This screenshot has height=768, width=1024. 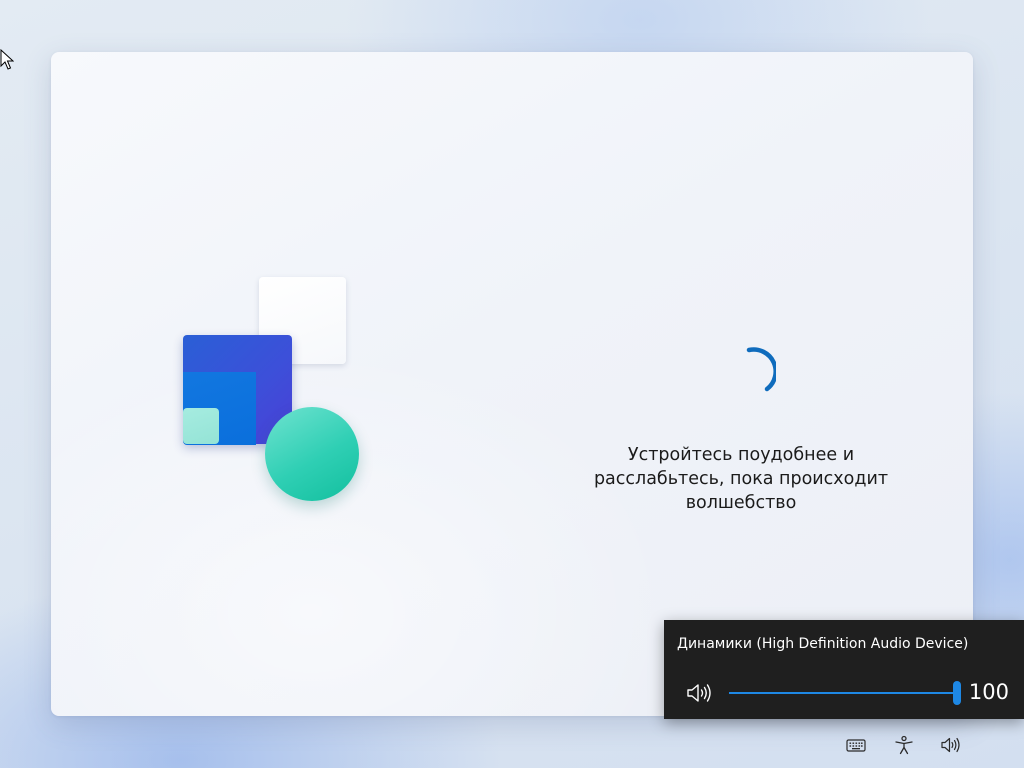 I want to click on loading-spinner-icon, so click(x=761, y=369).